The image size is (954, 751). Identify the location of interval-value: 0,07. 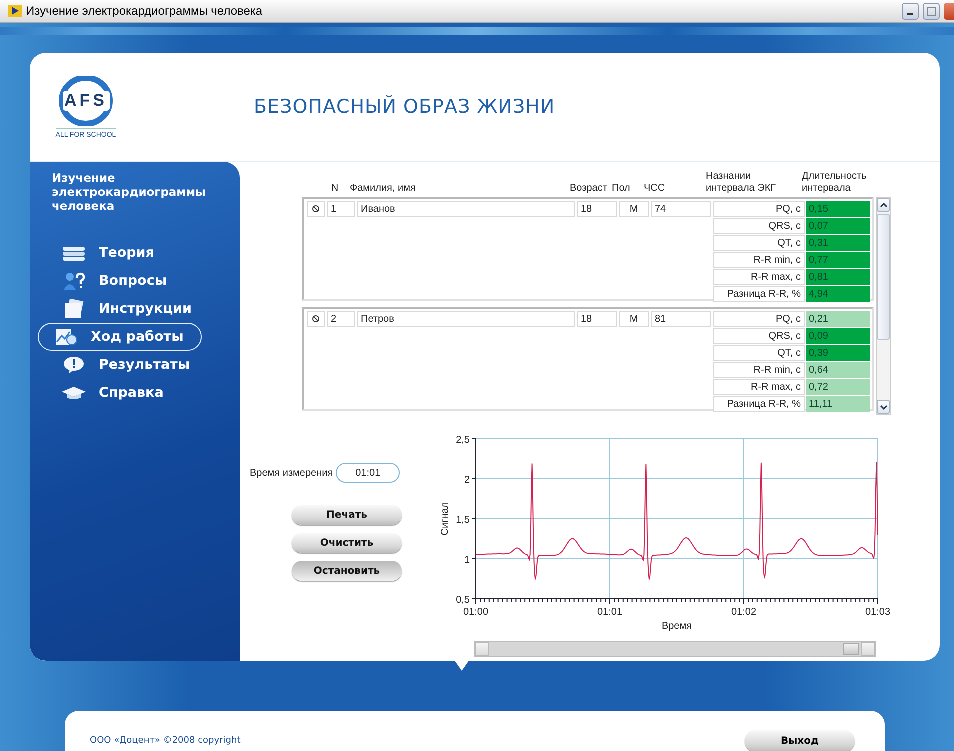
(838, 226).